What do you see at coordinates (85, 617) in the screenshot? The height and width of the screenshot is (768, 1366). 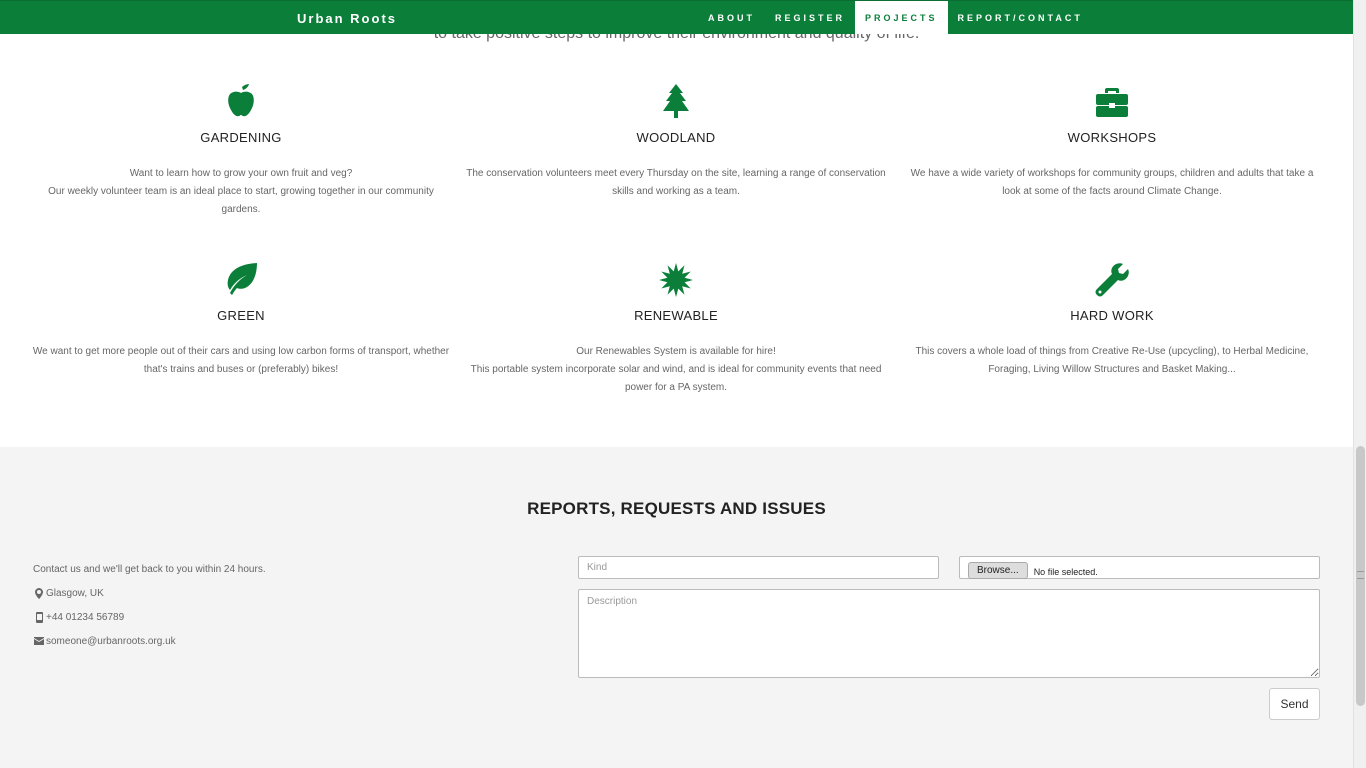 I see `phone-text: +44 01234 56789` at bounding box center [85, 617].